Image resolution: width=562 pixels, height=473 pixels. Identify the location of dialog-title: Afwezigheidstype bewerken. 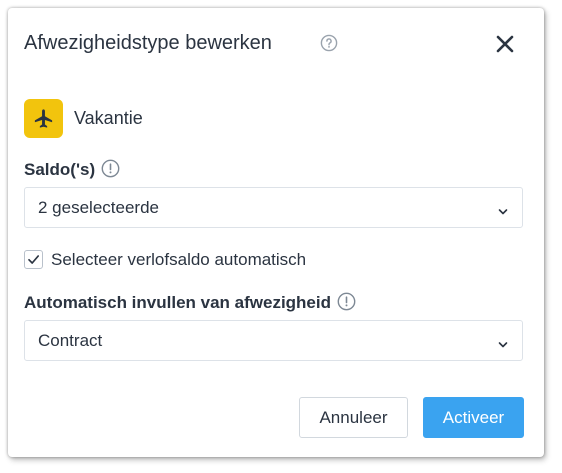
(148, 43).